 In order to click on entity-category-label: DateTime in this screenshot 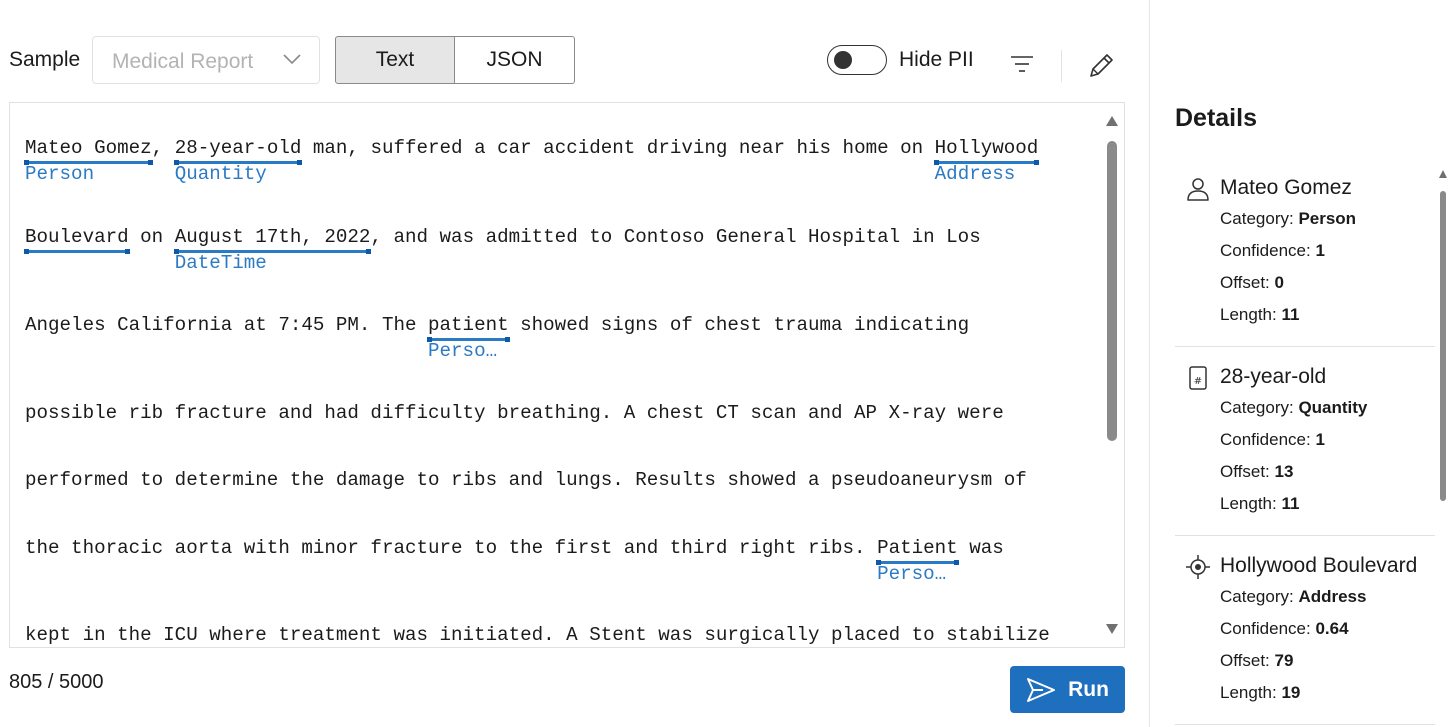, I will do `click(221, 263)`.